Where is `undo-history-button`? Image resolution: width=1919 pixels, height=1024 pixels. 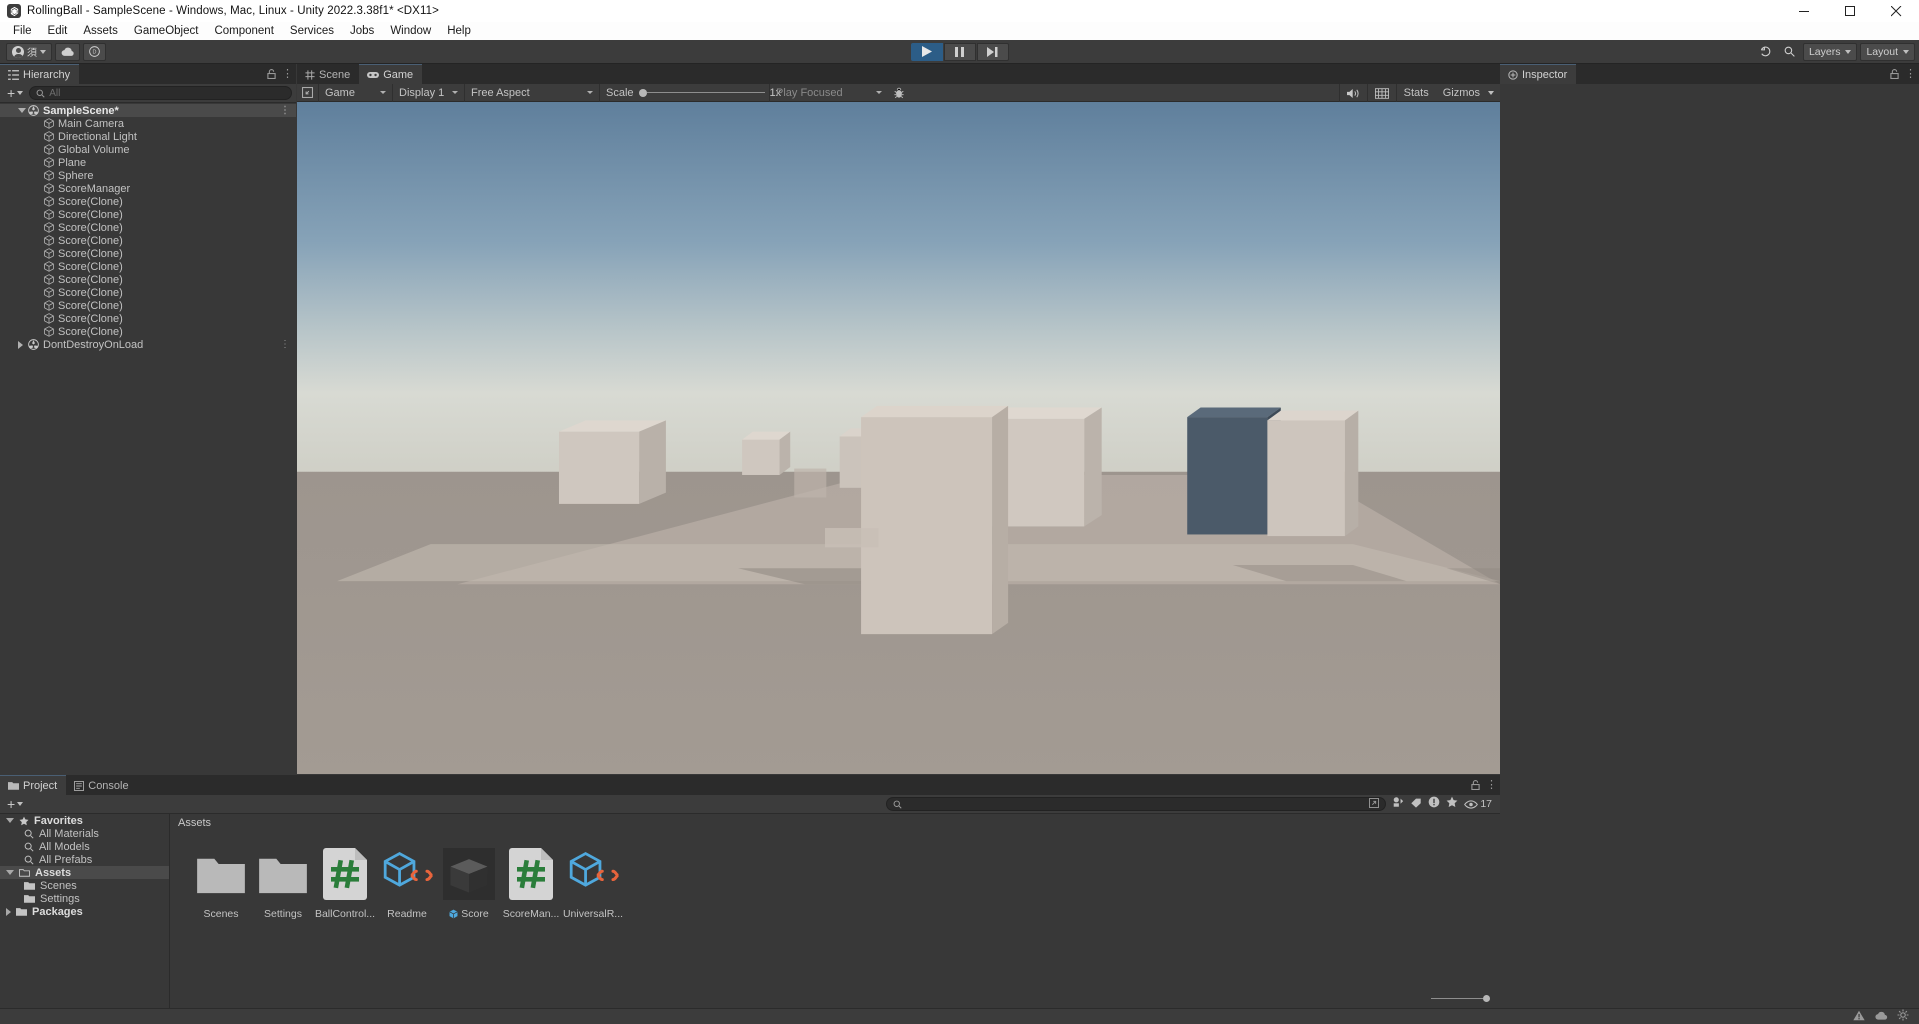
undo-history-button is located at coordinates (1765, 52).